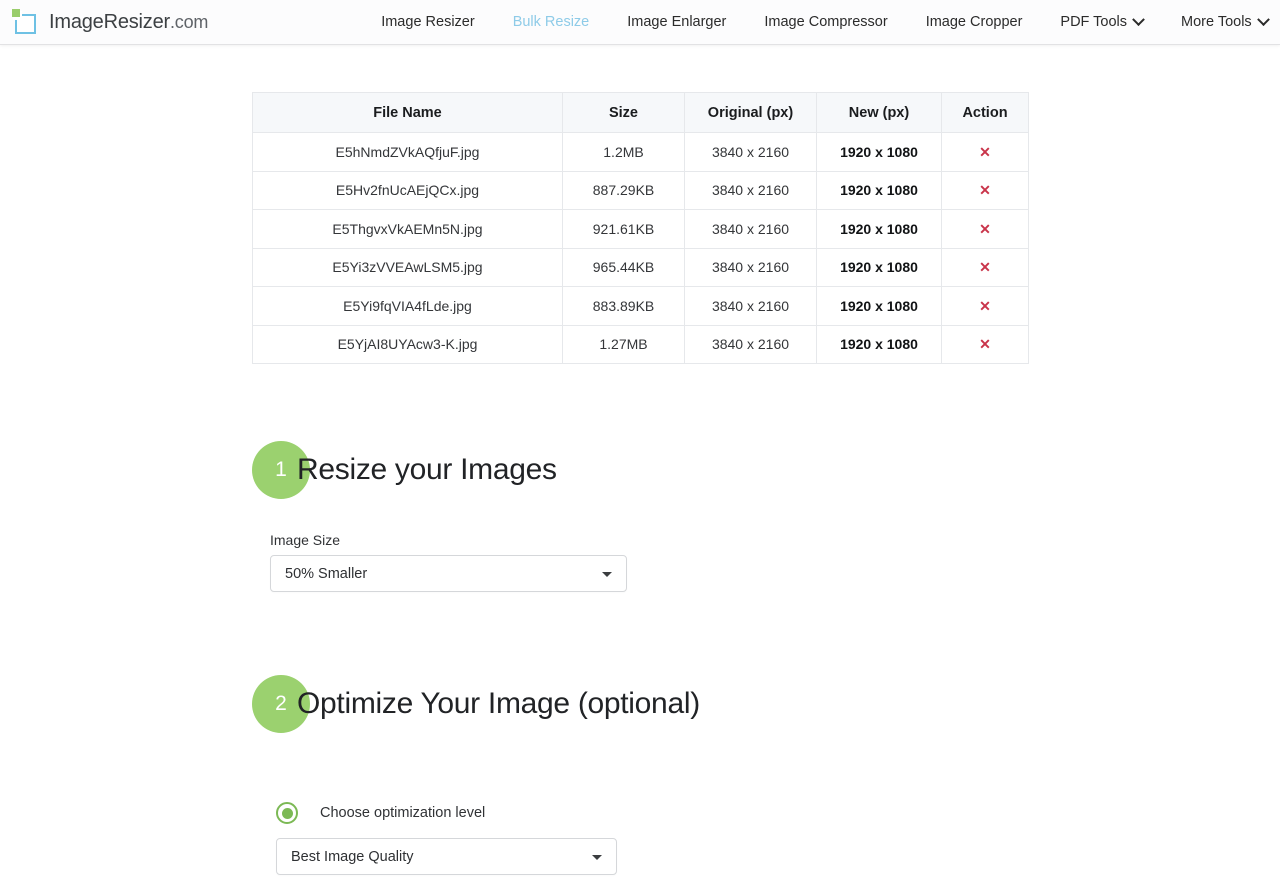 This screenshot has width=1280, height=884. Describe the element at coordinates (623, 344) in the screenshot. I see `cell-size: 1.27MB` at that location.